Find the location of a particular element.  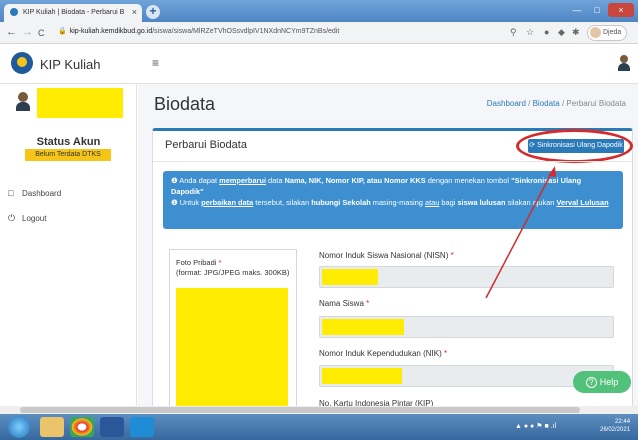

sidebar-item-logout: ⏻ Logout is located at coordinates (27, 218).